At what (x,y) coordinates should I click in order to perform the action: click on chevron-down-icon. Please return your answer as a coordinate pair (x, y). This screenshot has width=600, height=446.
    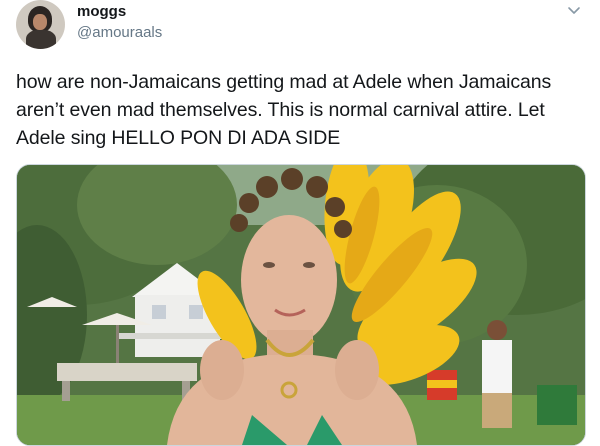
    Looking at the image, I should click on (574, 11).